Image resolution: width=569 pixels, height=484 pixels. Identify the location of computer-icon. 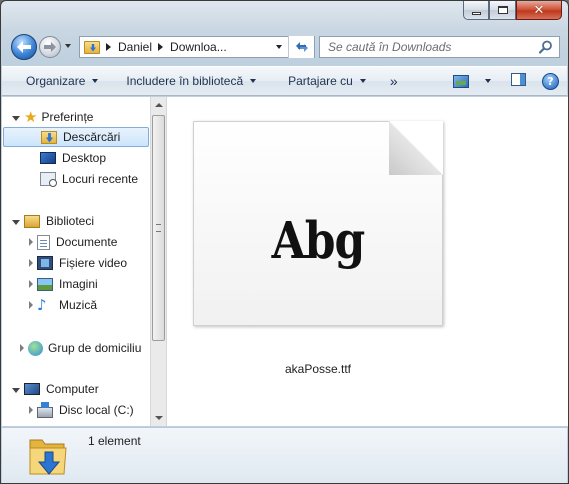
(32, 389).